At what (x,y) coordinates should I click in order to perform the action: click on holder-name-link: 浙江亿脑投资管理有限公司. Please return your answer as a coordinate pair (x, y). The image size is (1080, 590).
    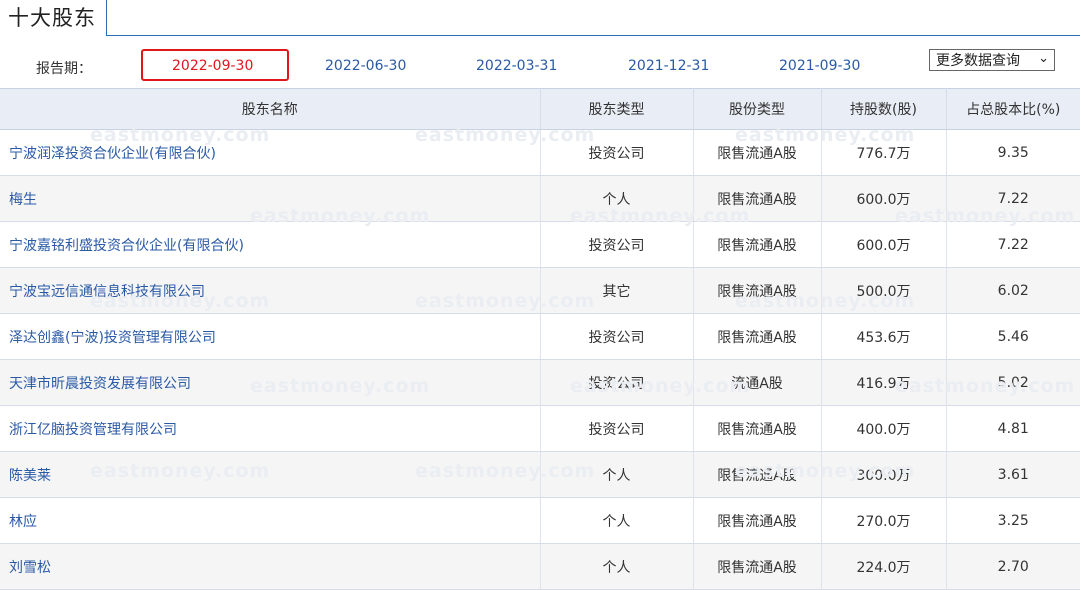
    Looking at the image, I should click on (270, 428).